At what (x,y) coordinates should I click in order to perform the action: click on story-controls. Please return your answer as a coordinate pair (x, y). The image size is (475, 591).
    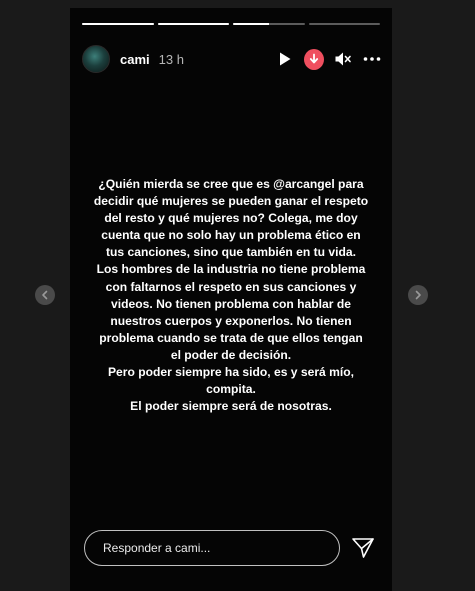
    Looking at the image, I should click on (328, 59).